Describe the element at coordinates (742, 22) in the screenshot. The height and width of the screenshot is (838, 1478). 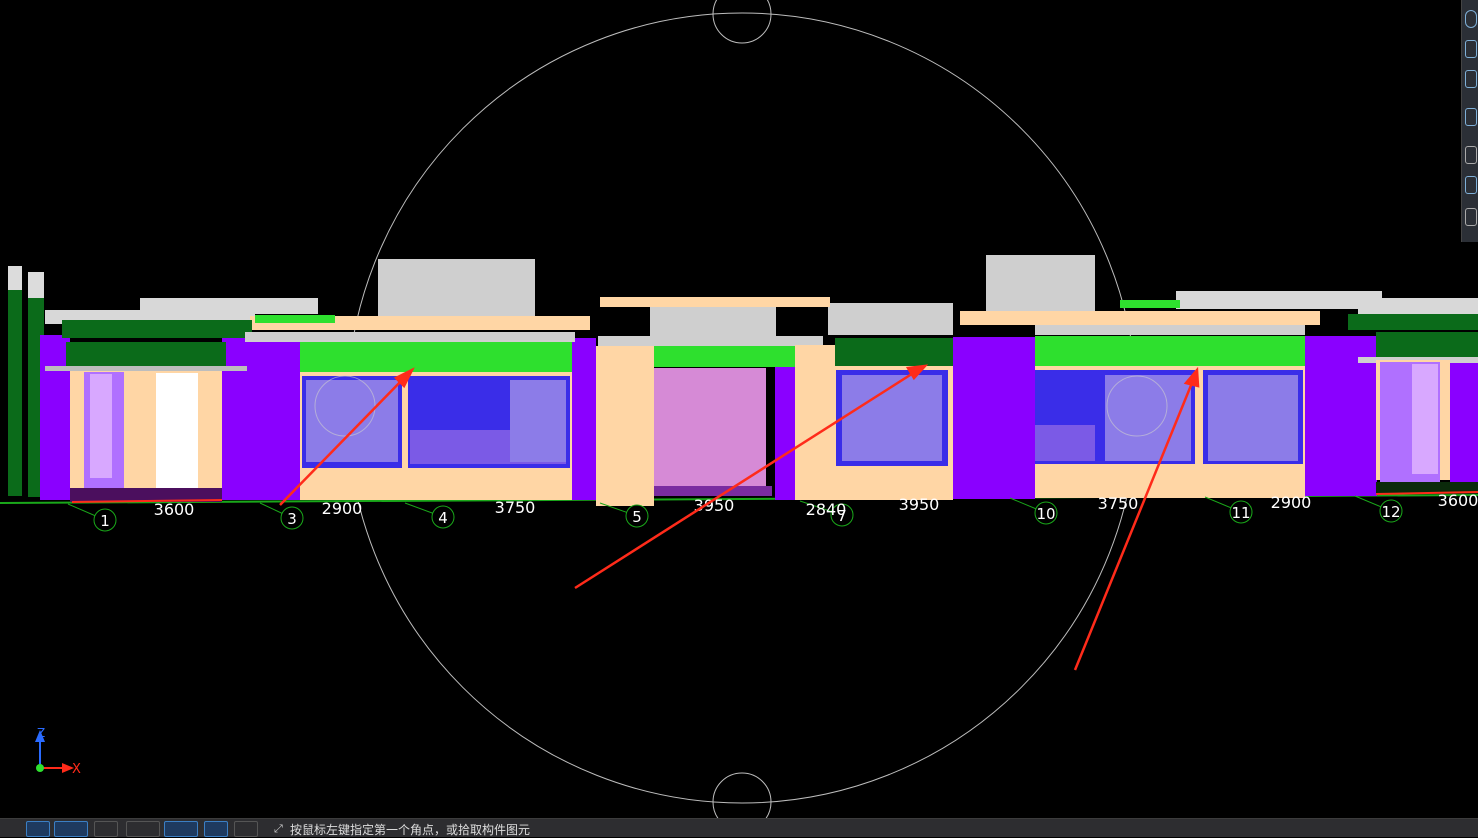
I see `orbit-top-handle` at that location.